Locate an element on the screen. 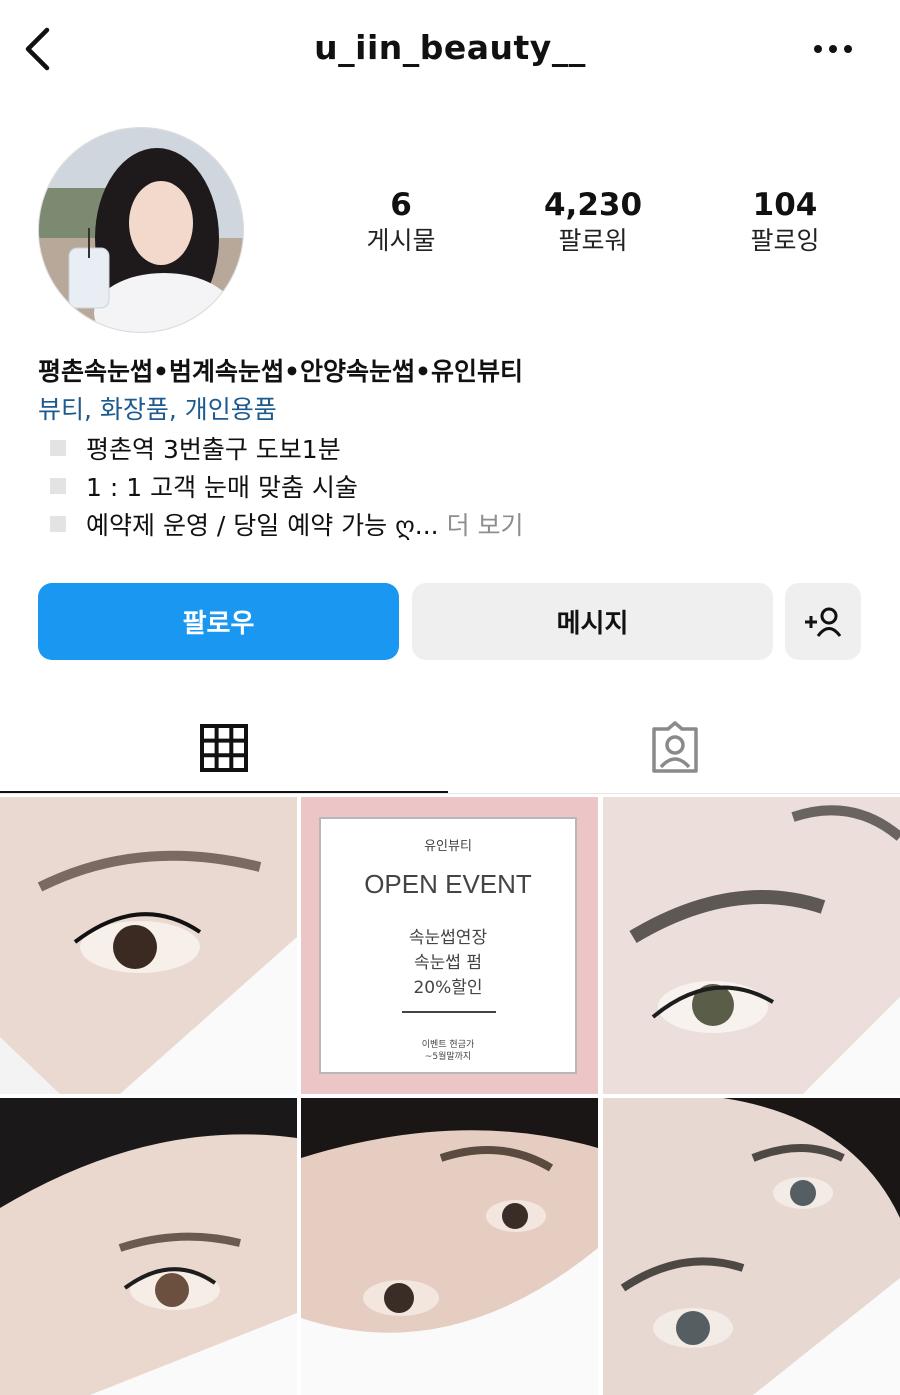 The height and width of the screenshot is (1395, 900). bio-line: 1 : 1 고객 눈매 맞춤 시술 is located at coordinates (204, 486).